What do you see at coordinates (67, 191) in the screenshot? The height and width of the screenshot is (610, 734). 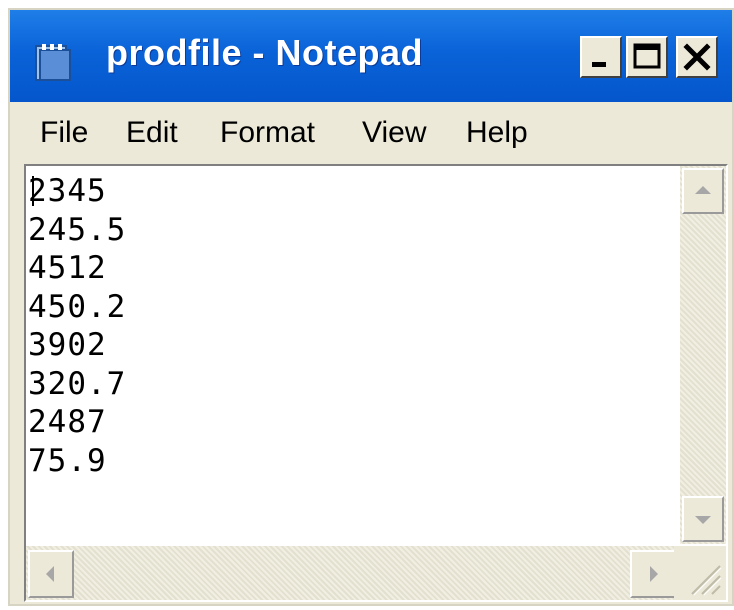 I see `text-line: 2345` at bounding box center [67, 191].